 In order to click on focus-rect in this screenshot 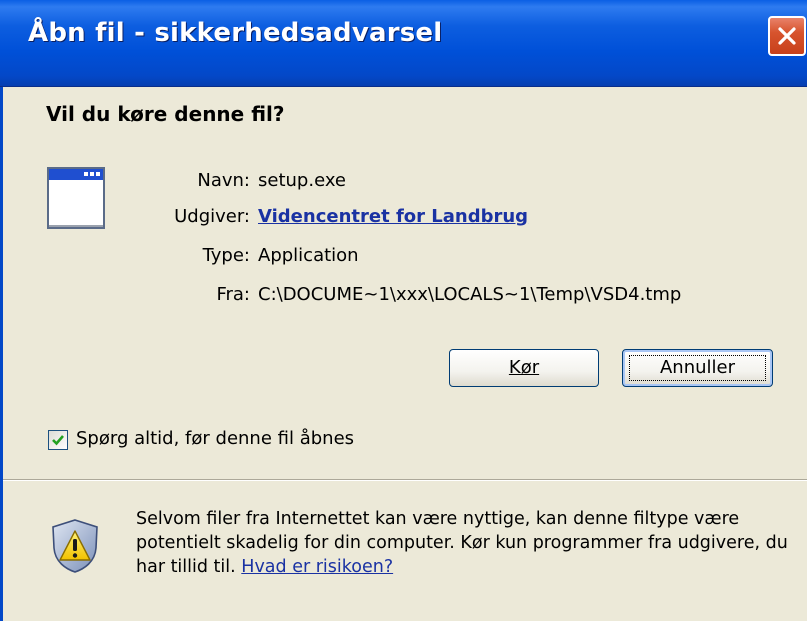, I will do `click(697, 368)`.